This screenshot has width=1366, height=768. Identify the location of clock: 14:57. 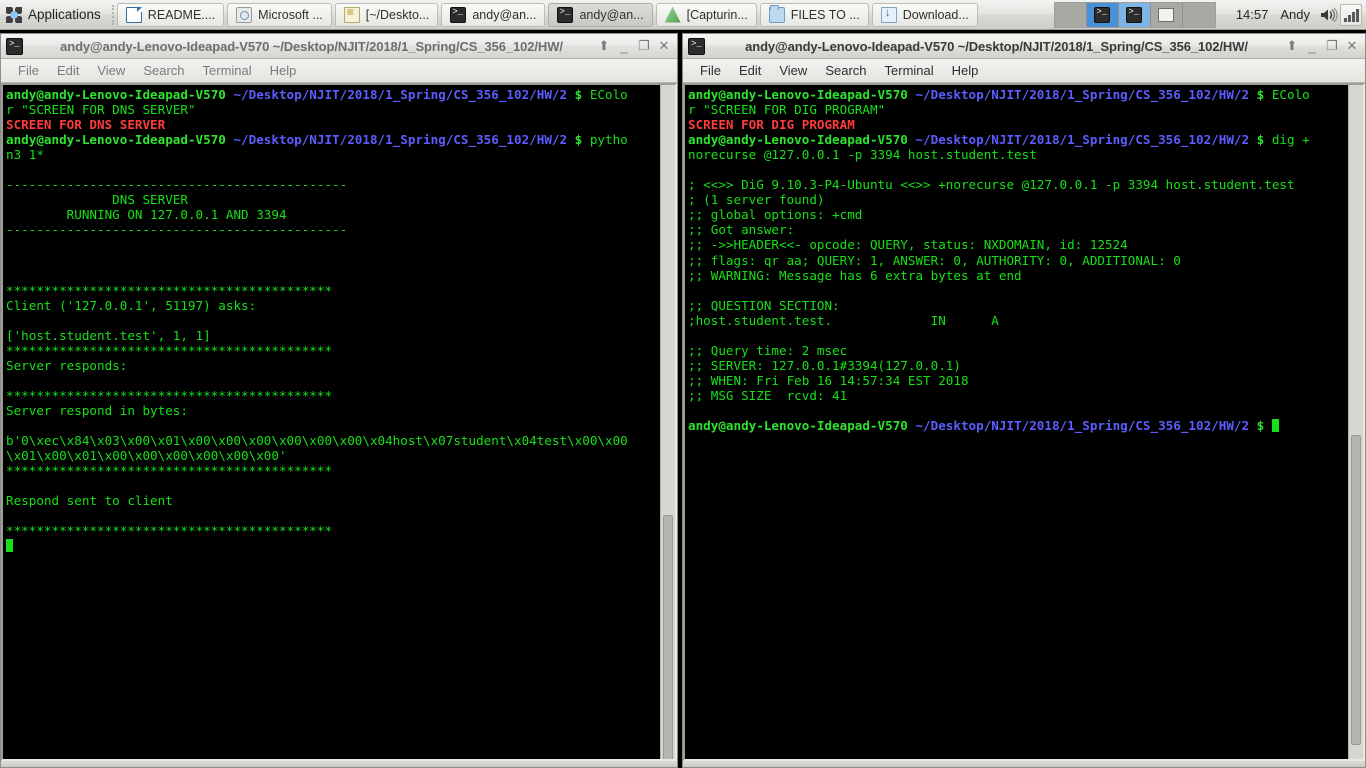
(1252, 14).